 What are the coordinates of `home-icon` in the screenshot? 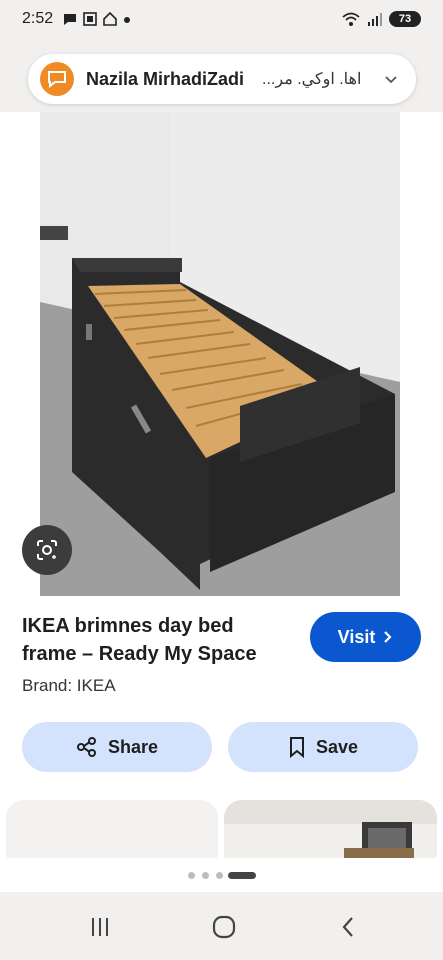 It's located at (224, 927).